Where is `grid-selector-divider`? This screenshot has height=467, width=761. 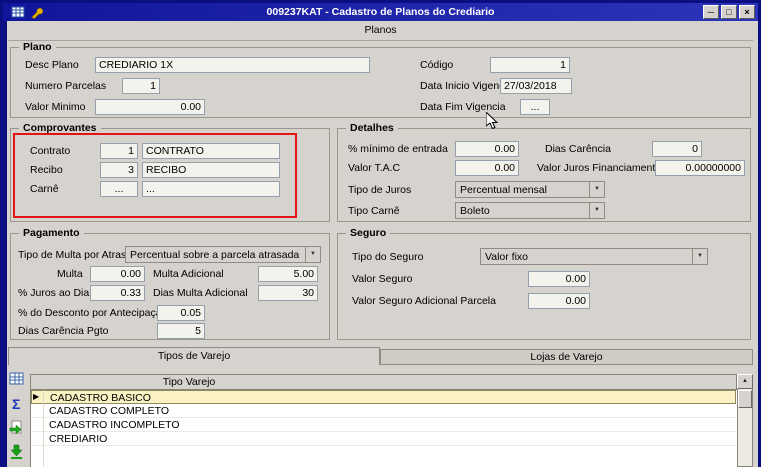
grid-selector-divider is located at coordinates (43, 428).